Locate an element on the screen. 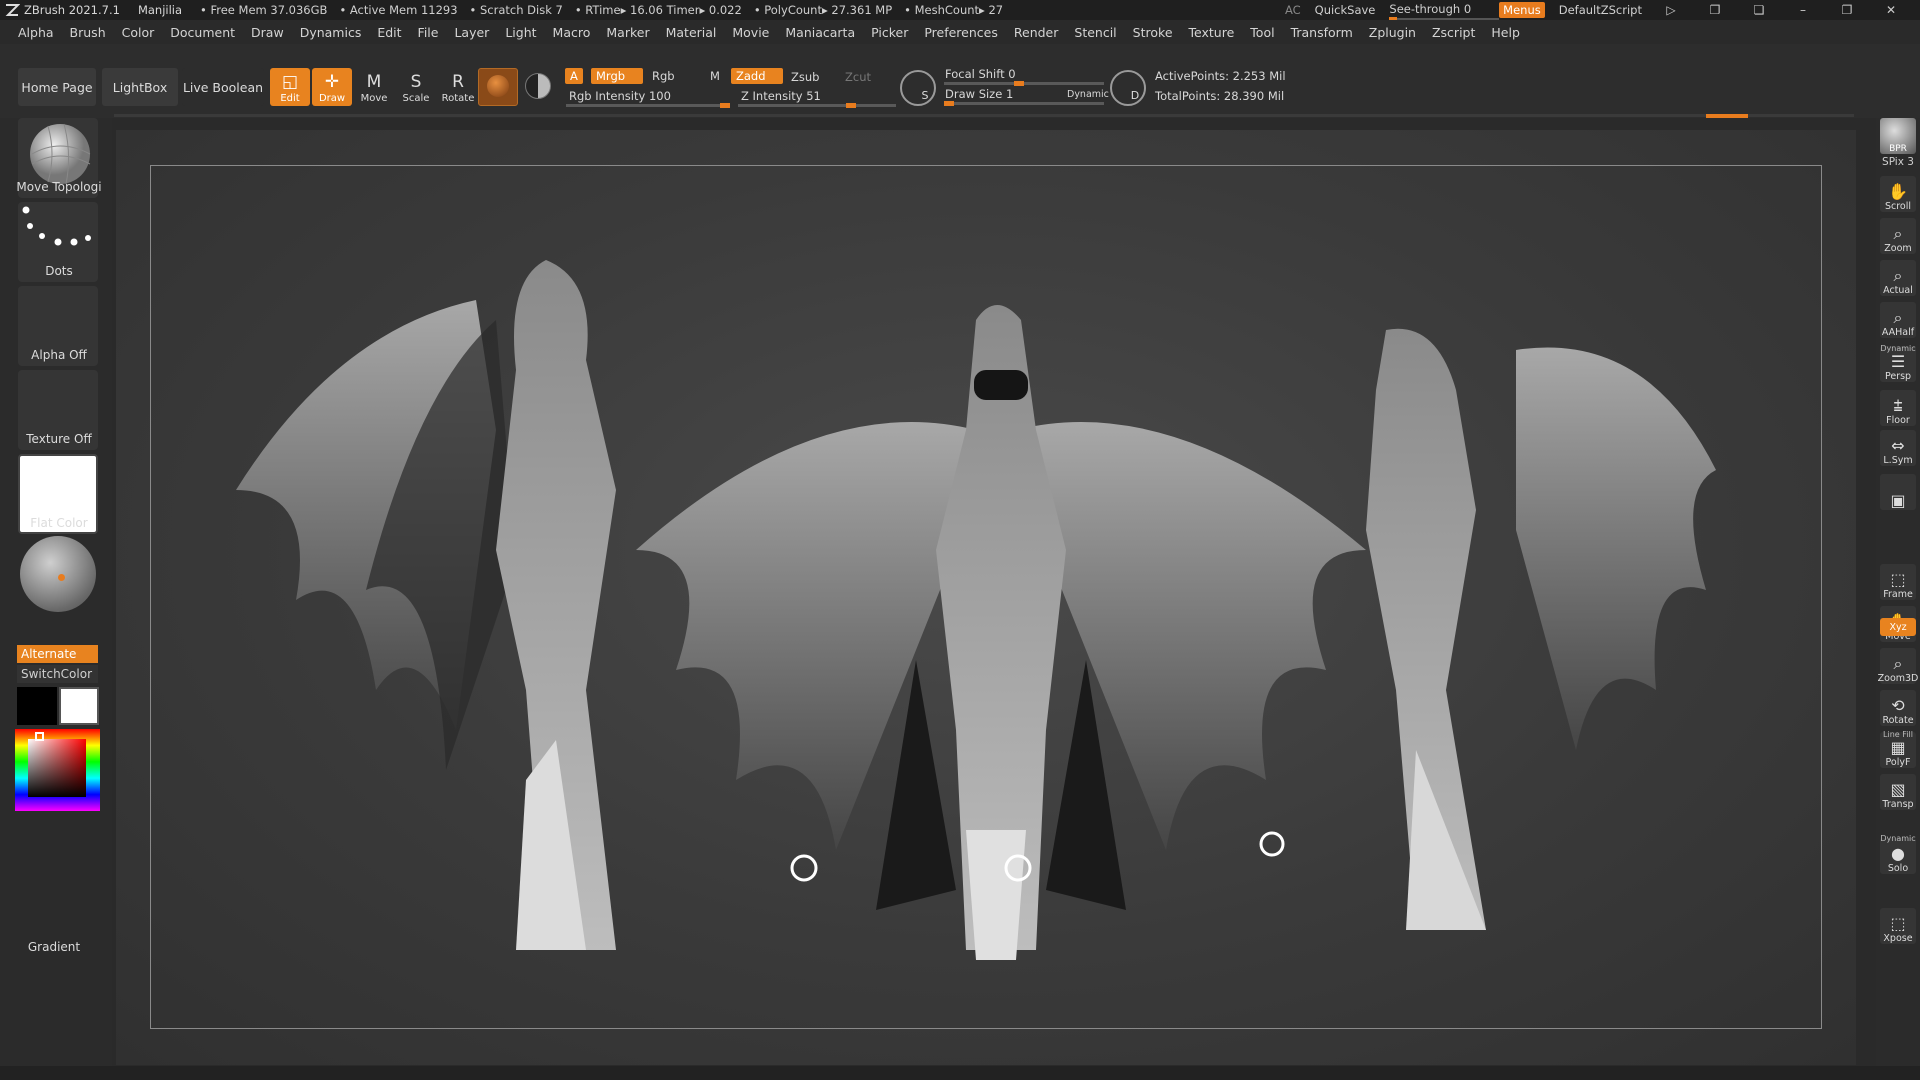  rgb-toggle: Rgb is located at coordinates (663, 76).